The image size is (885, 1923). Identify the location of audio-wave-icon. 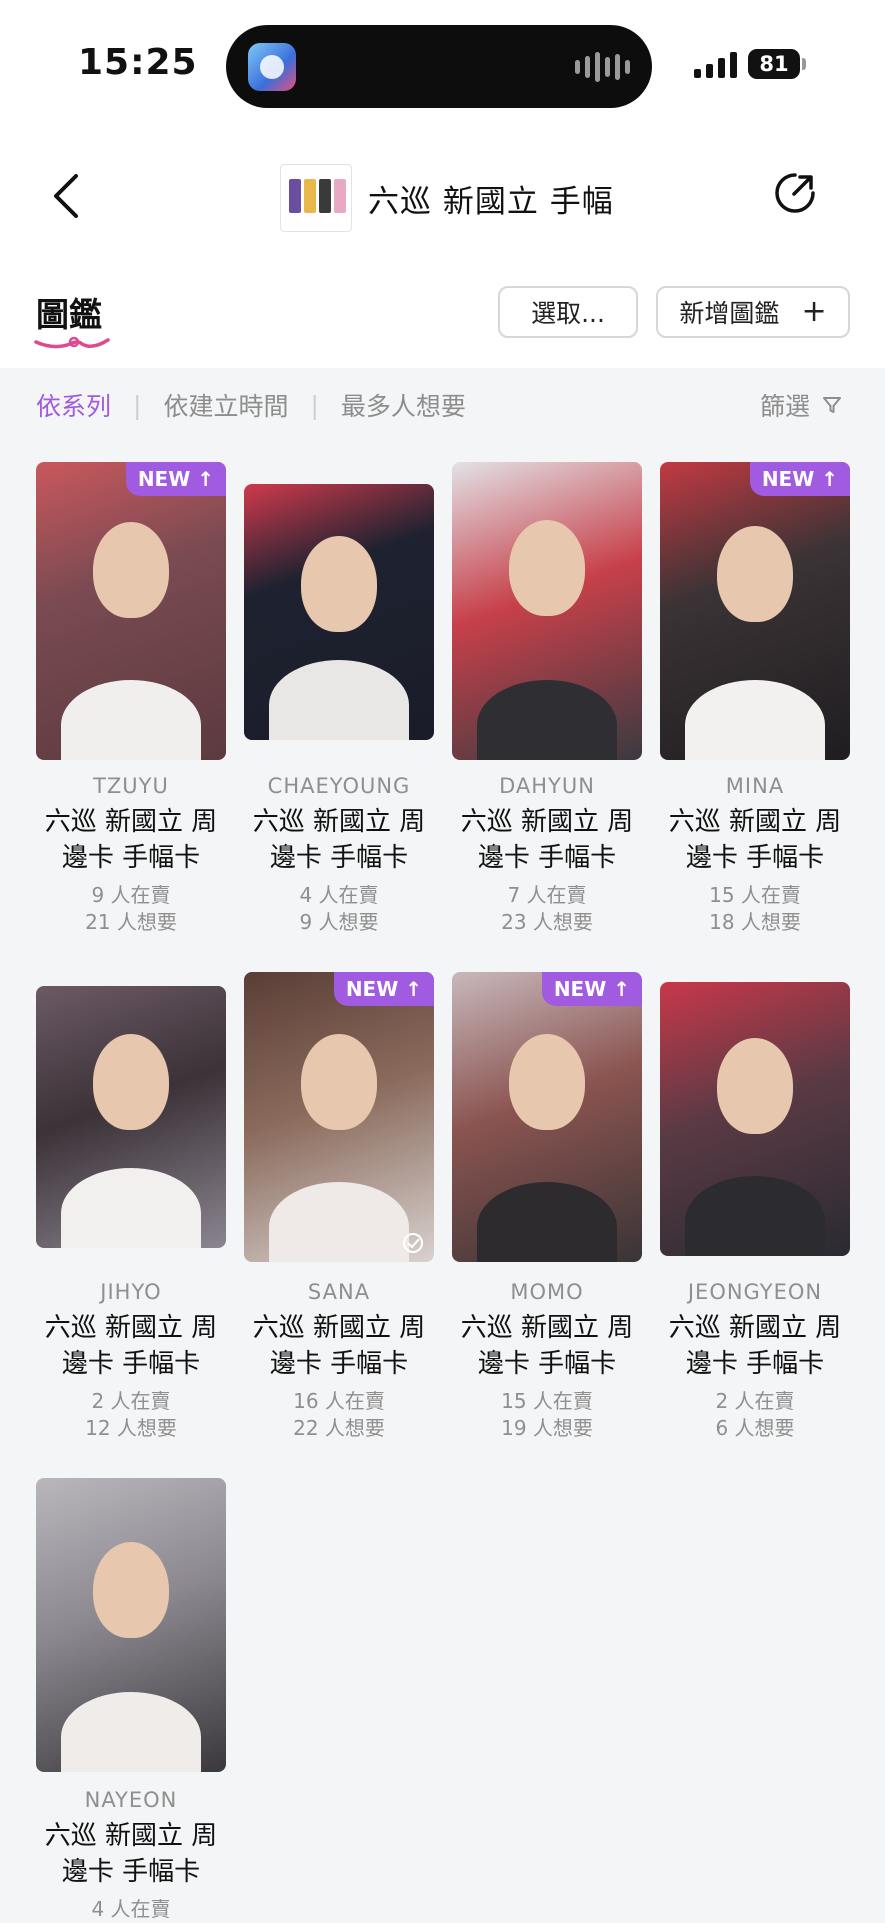
(602, 67).